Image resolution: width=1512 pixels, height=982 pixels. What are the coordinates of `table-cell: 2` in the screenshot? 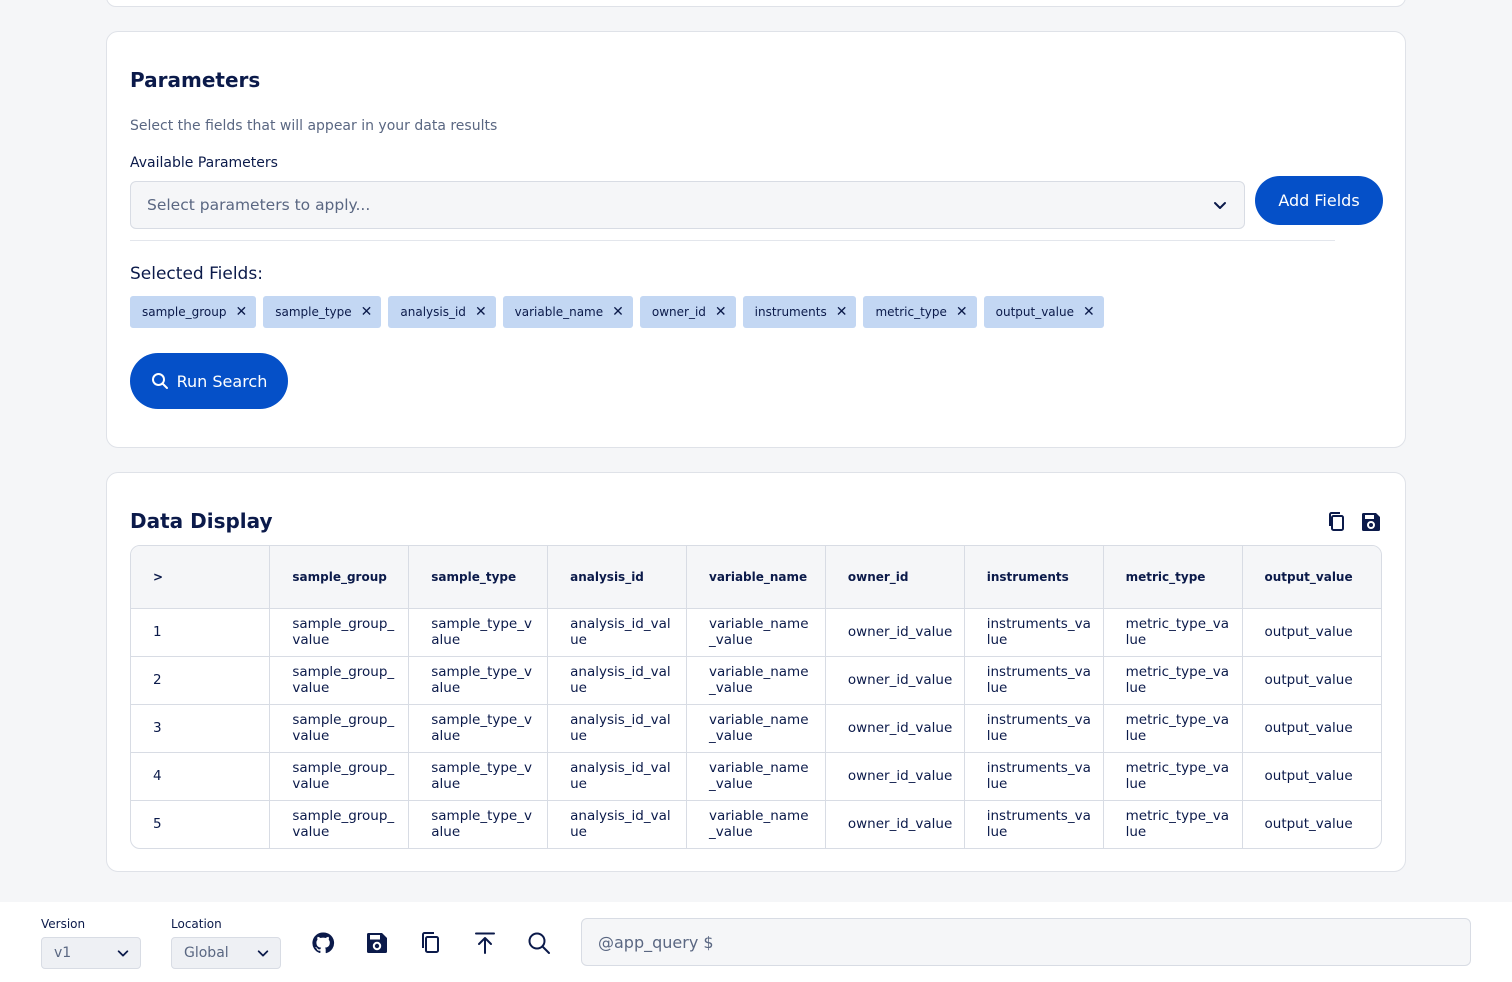 It's located at (201, 680).